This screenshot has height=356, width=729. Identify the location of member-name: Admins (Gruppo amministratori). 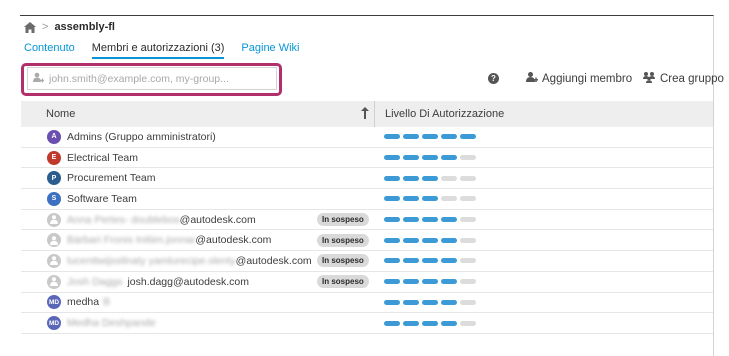
(141, 136).